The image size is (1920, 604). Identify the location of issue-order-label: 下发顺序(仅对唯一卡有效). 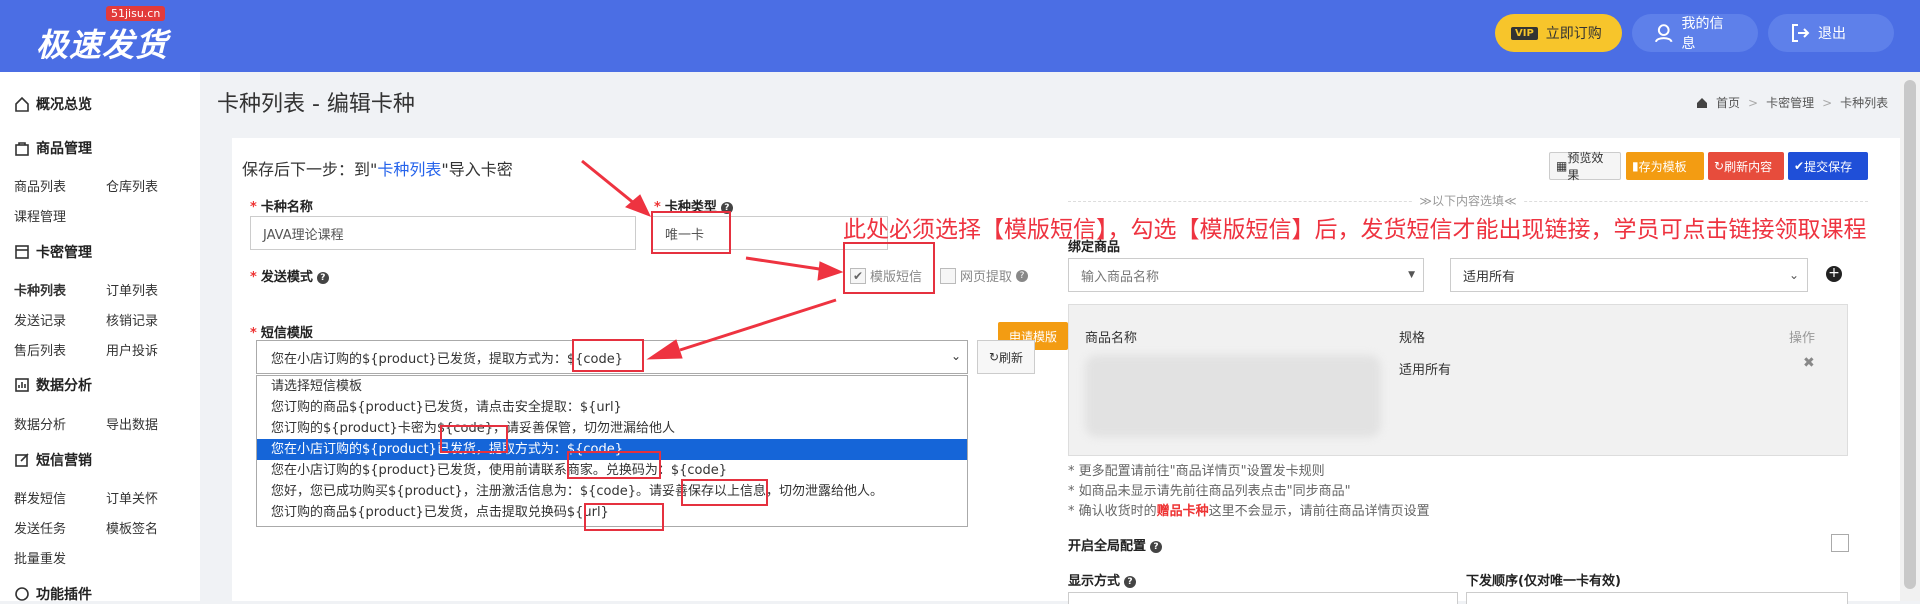
(1543, 581).